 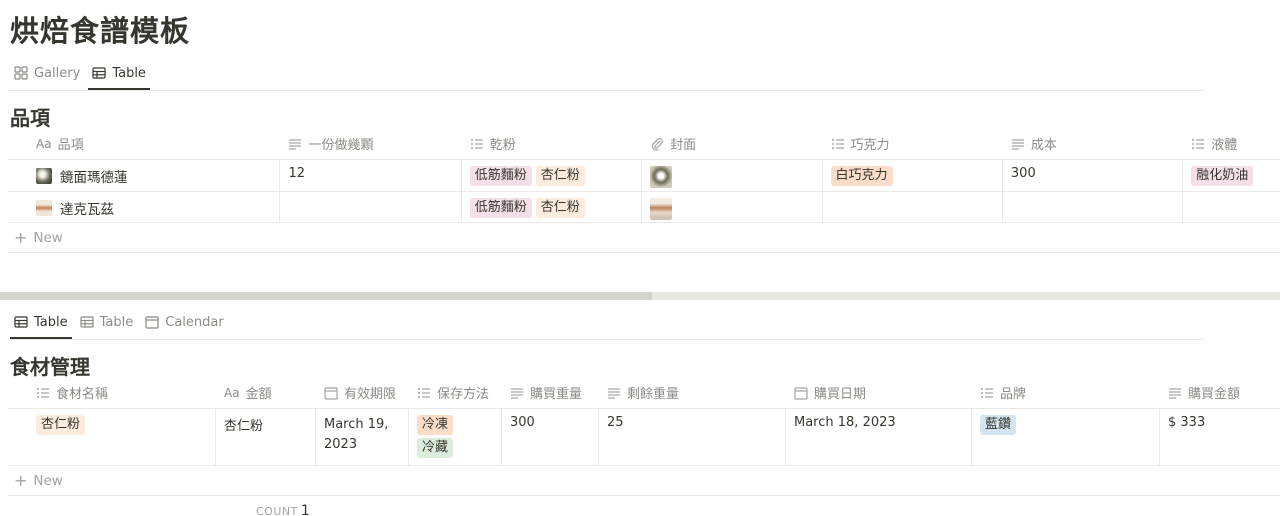 I want to click on cell-purchase-weight: 300, so click(x=550, y=437).